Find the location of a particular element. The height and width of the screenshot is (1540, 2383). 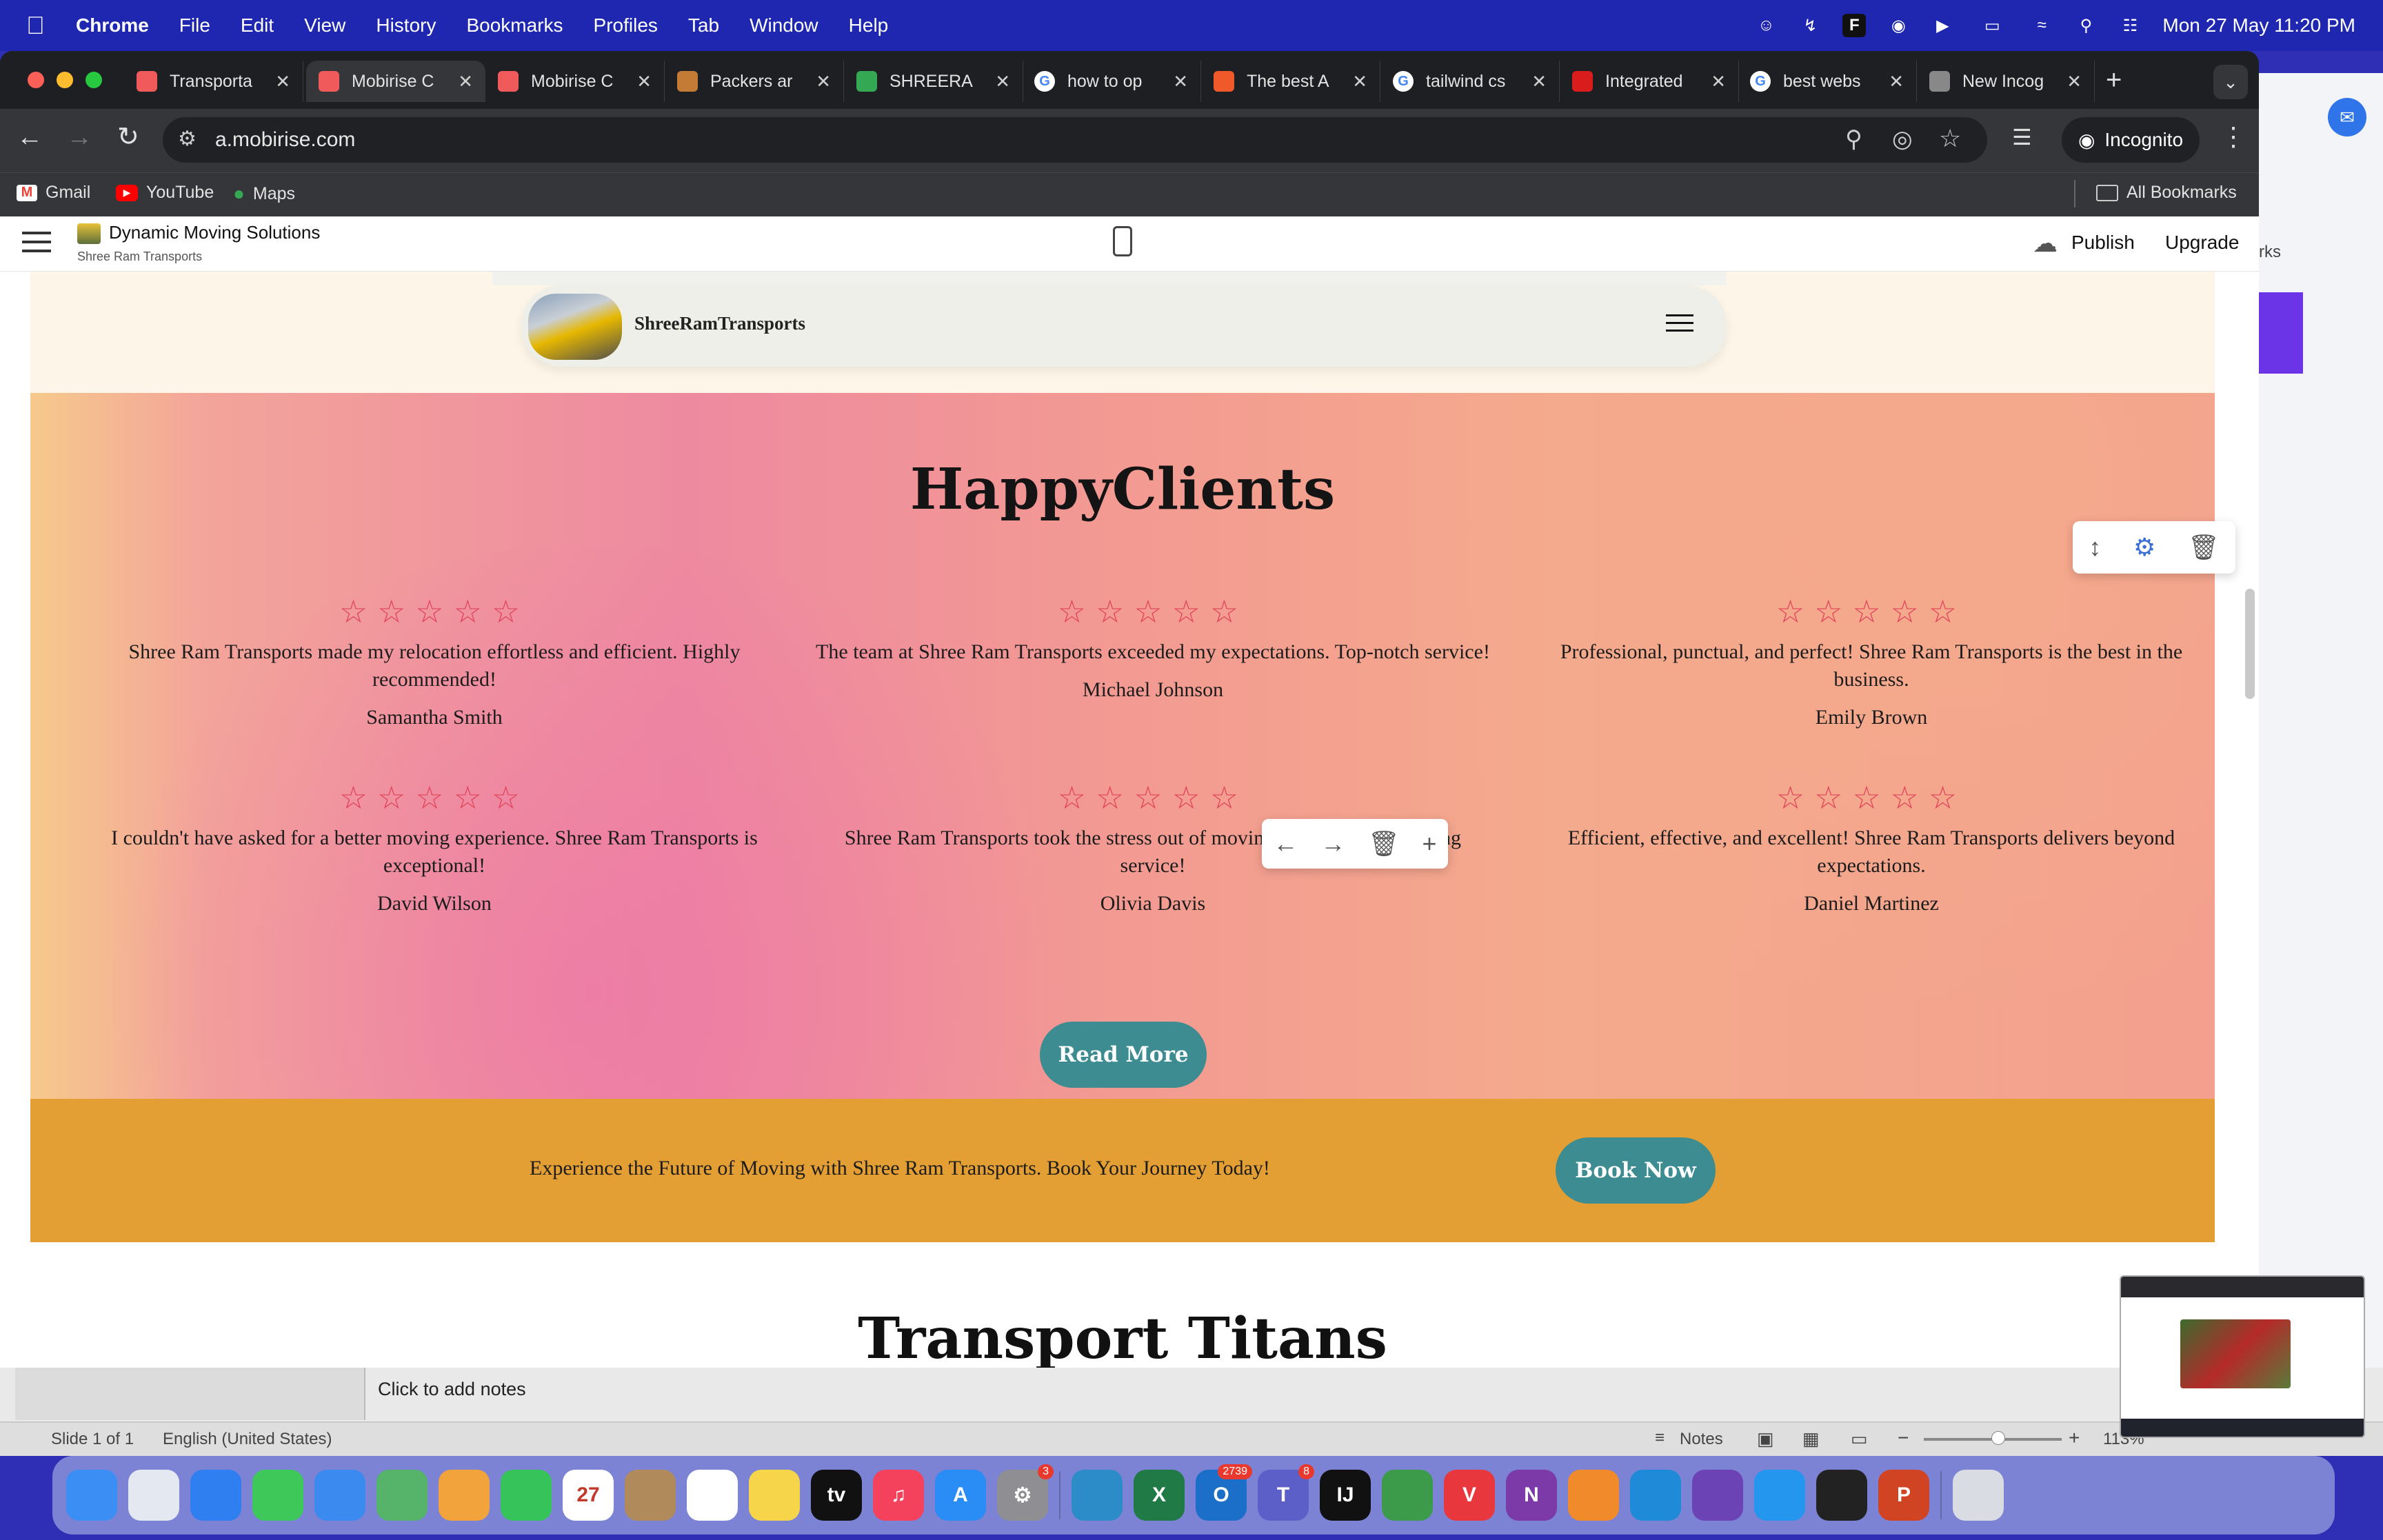

browser-tab: New Incog ✕ is located at coordinates (2006, 82).